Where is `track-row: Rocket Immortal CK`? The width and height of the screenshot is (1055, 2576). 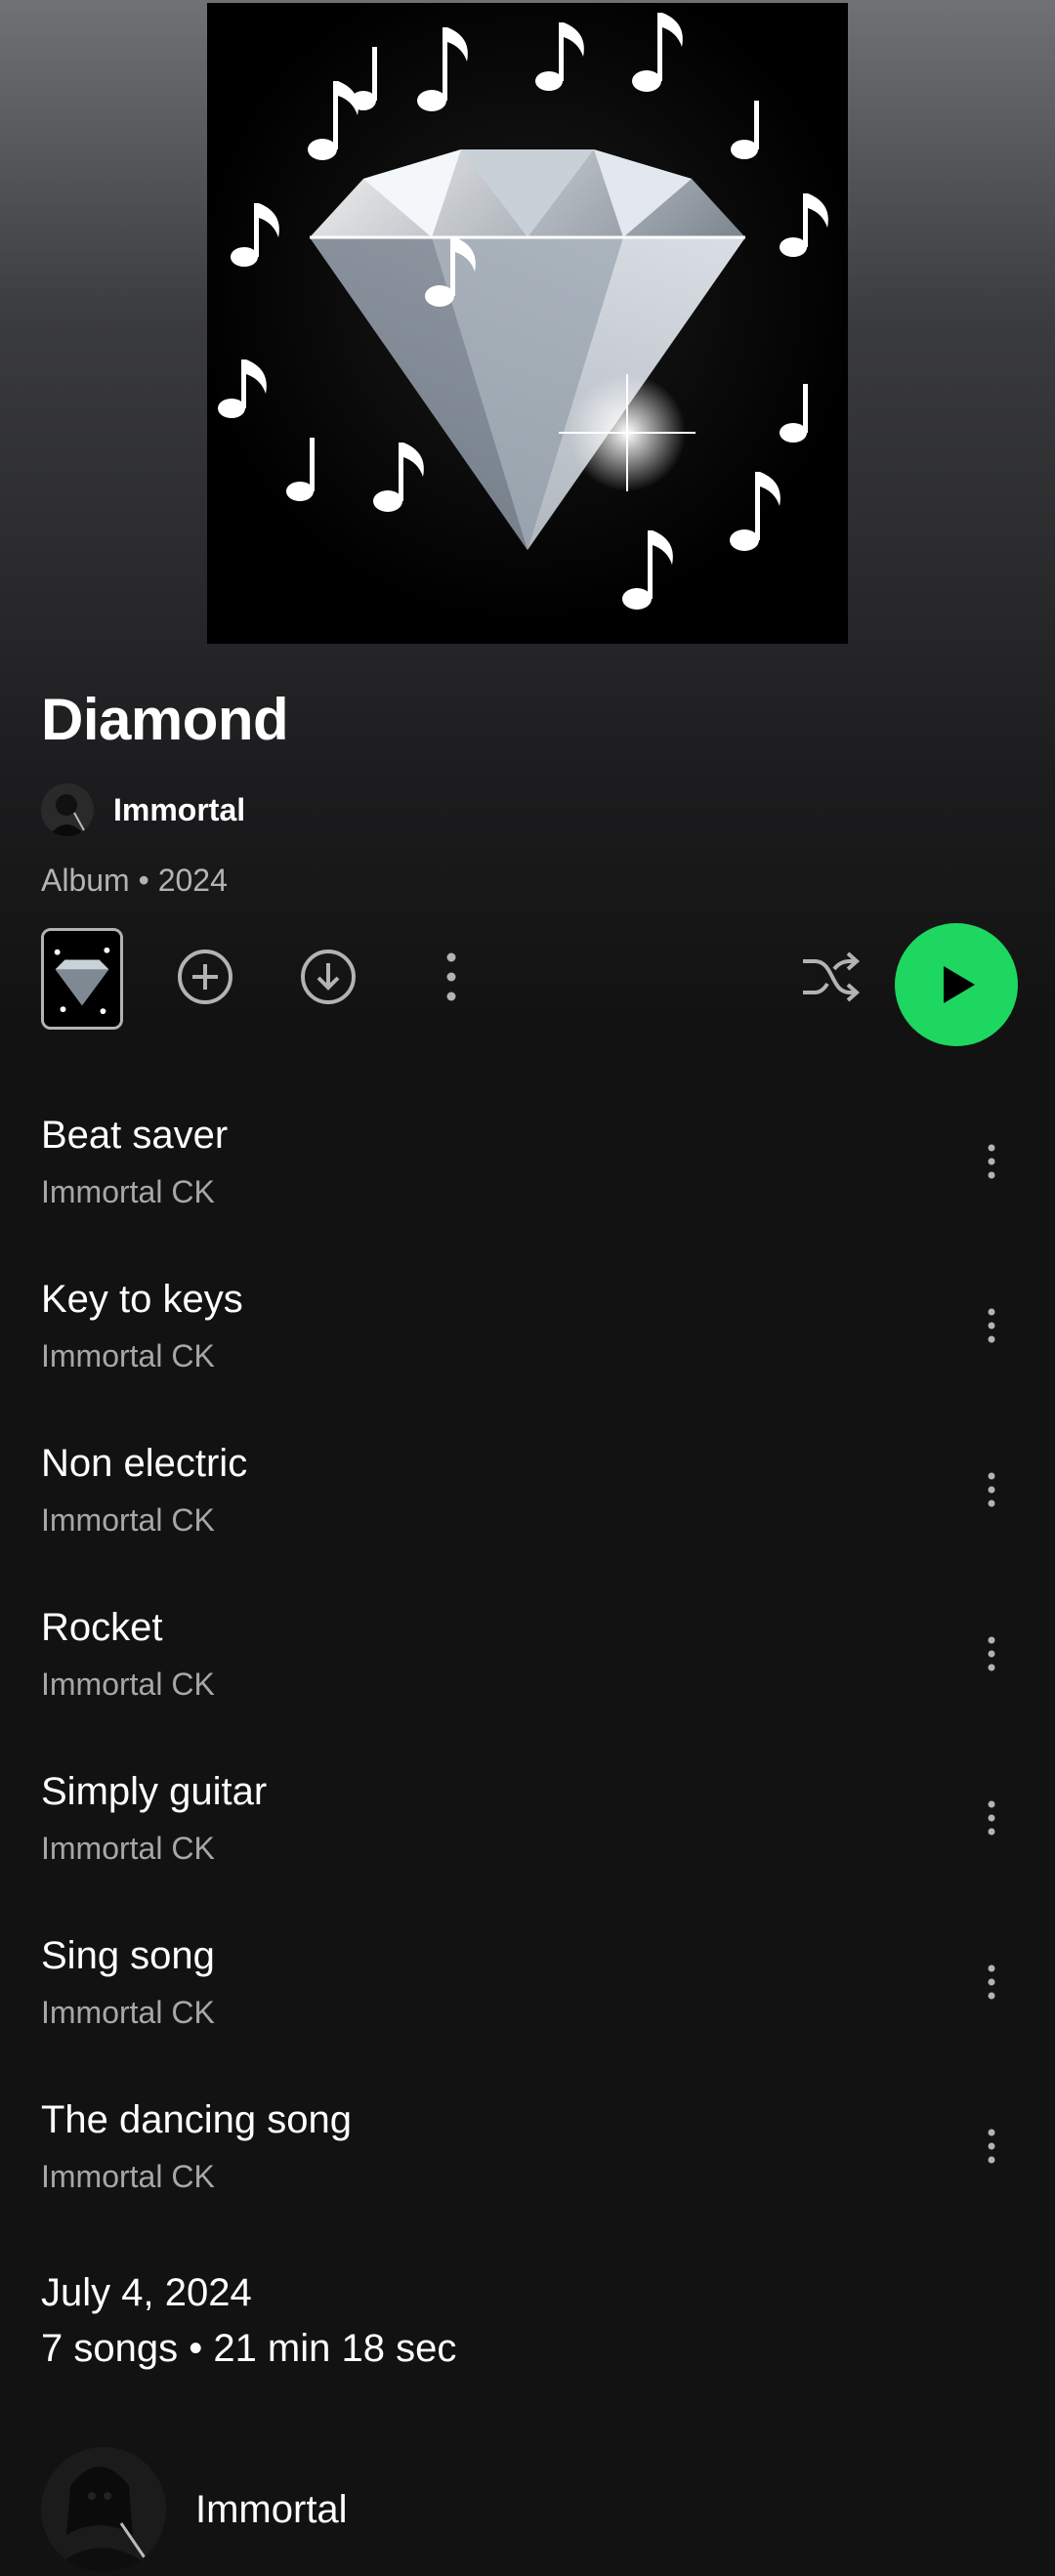
track-row: Rocket Immortal CK is located at coordinates (527, 1659).